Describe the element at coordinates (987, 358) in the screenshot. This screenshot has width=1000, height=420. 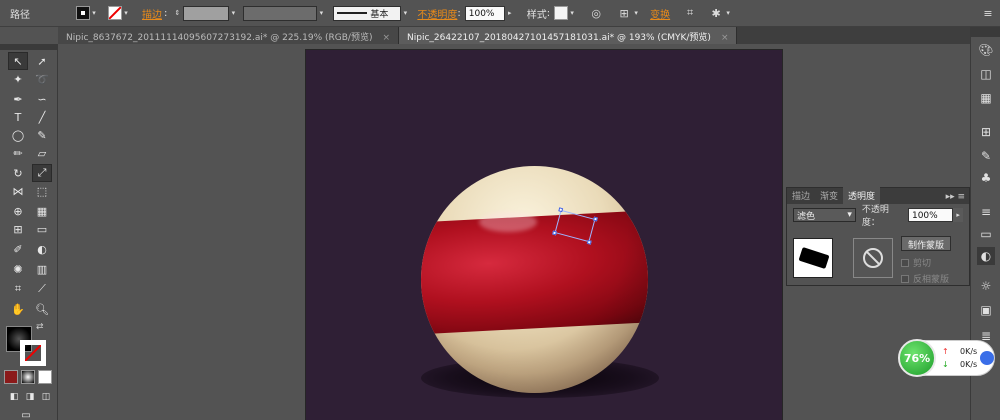
I see `speedup-icon` at that location.